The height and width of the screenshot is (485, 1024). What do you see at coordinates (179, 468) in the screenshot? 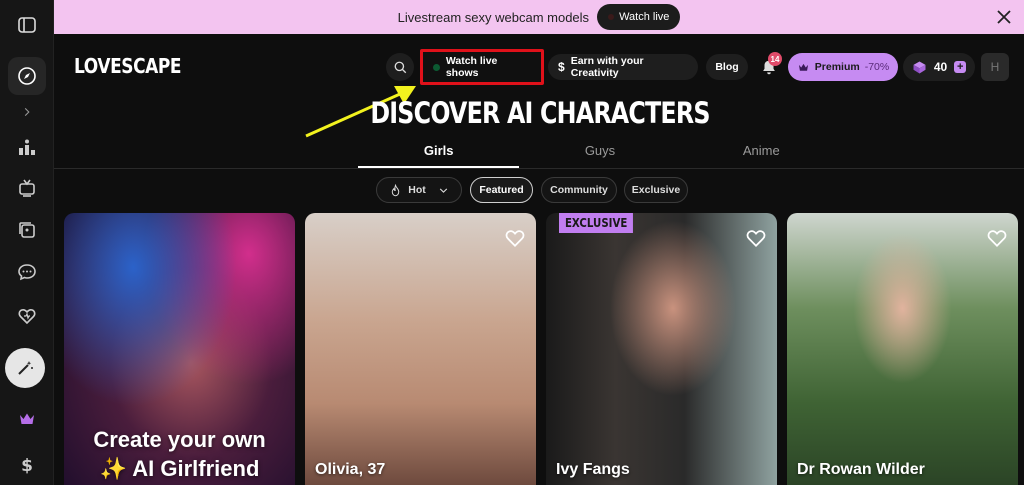
I see `create-line-2: ✨ AI Girlfriend` at bounding box center [179, 468].